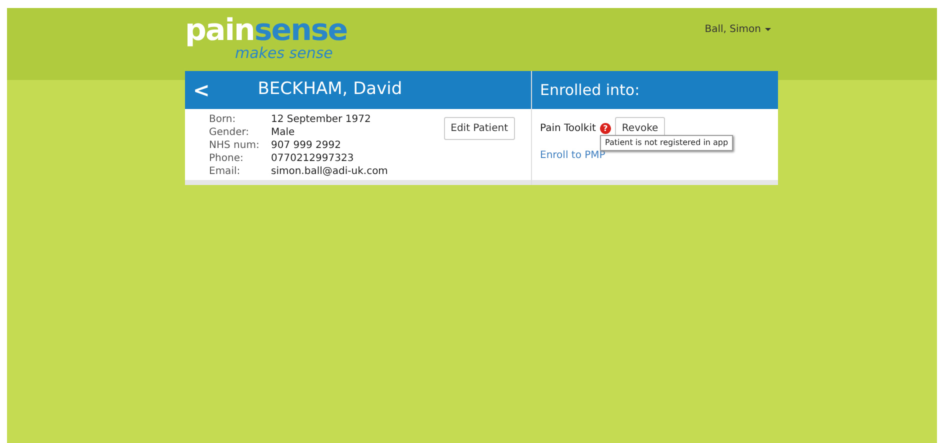  What do you see at coordinates (219, 31) in the screenshot?
I see `logo-text: pain` at bounding box center [219, 31].